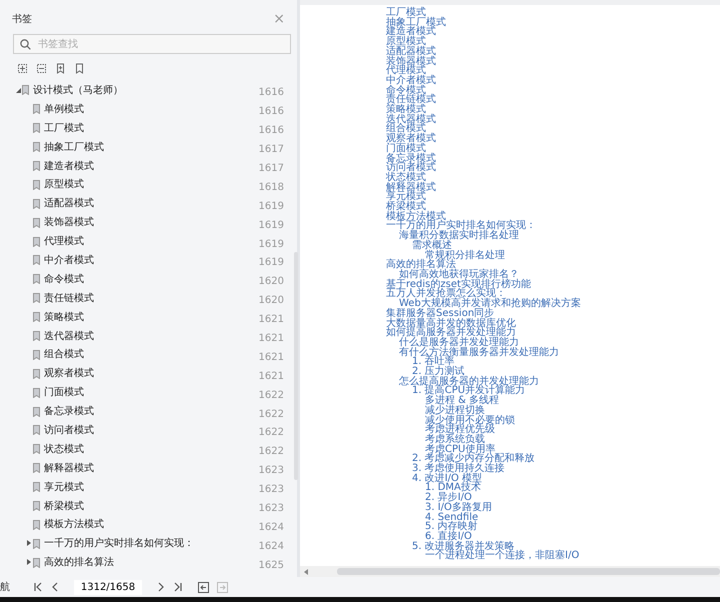 The image size is (720, 602). What do you see at coordinates (69, 222) in the screenshot?
I see `bookmark-item: 装饰器模式` at bounding box center [69, 222].